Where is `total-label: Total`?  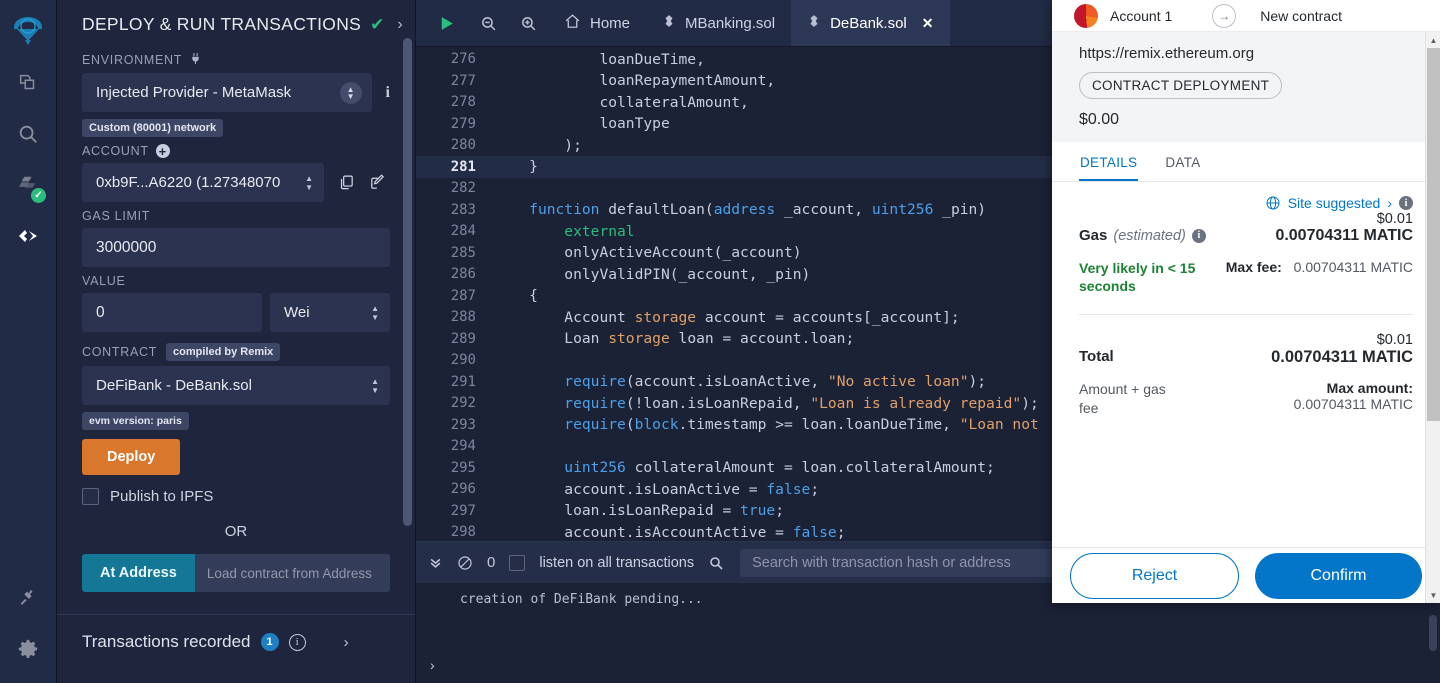
total-label: Total is located at coordinates (1096, 357).